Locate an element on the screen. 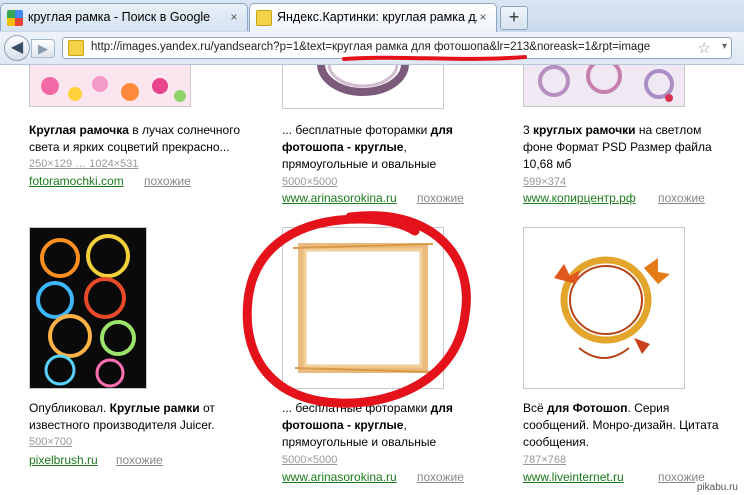  image-glowing-rings is located at coordinates (88, 308).